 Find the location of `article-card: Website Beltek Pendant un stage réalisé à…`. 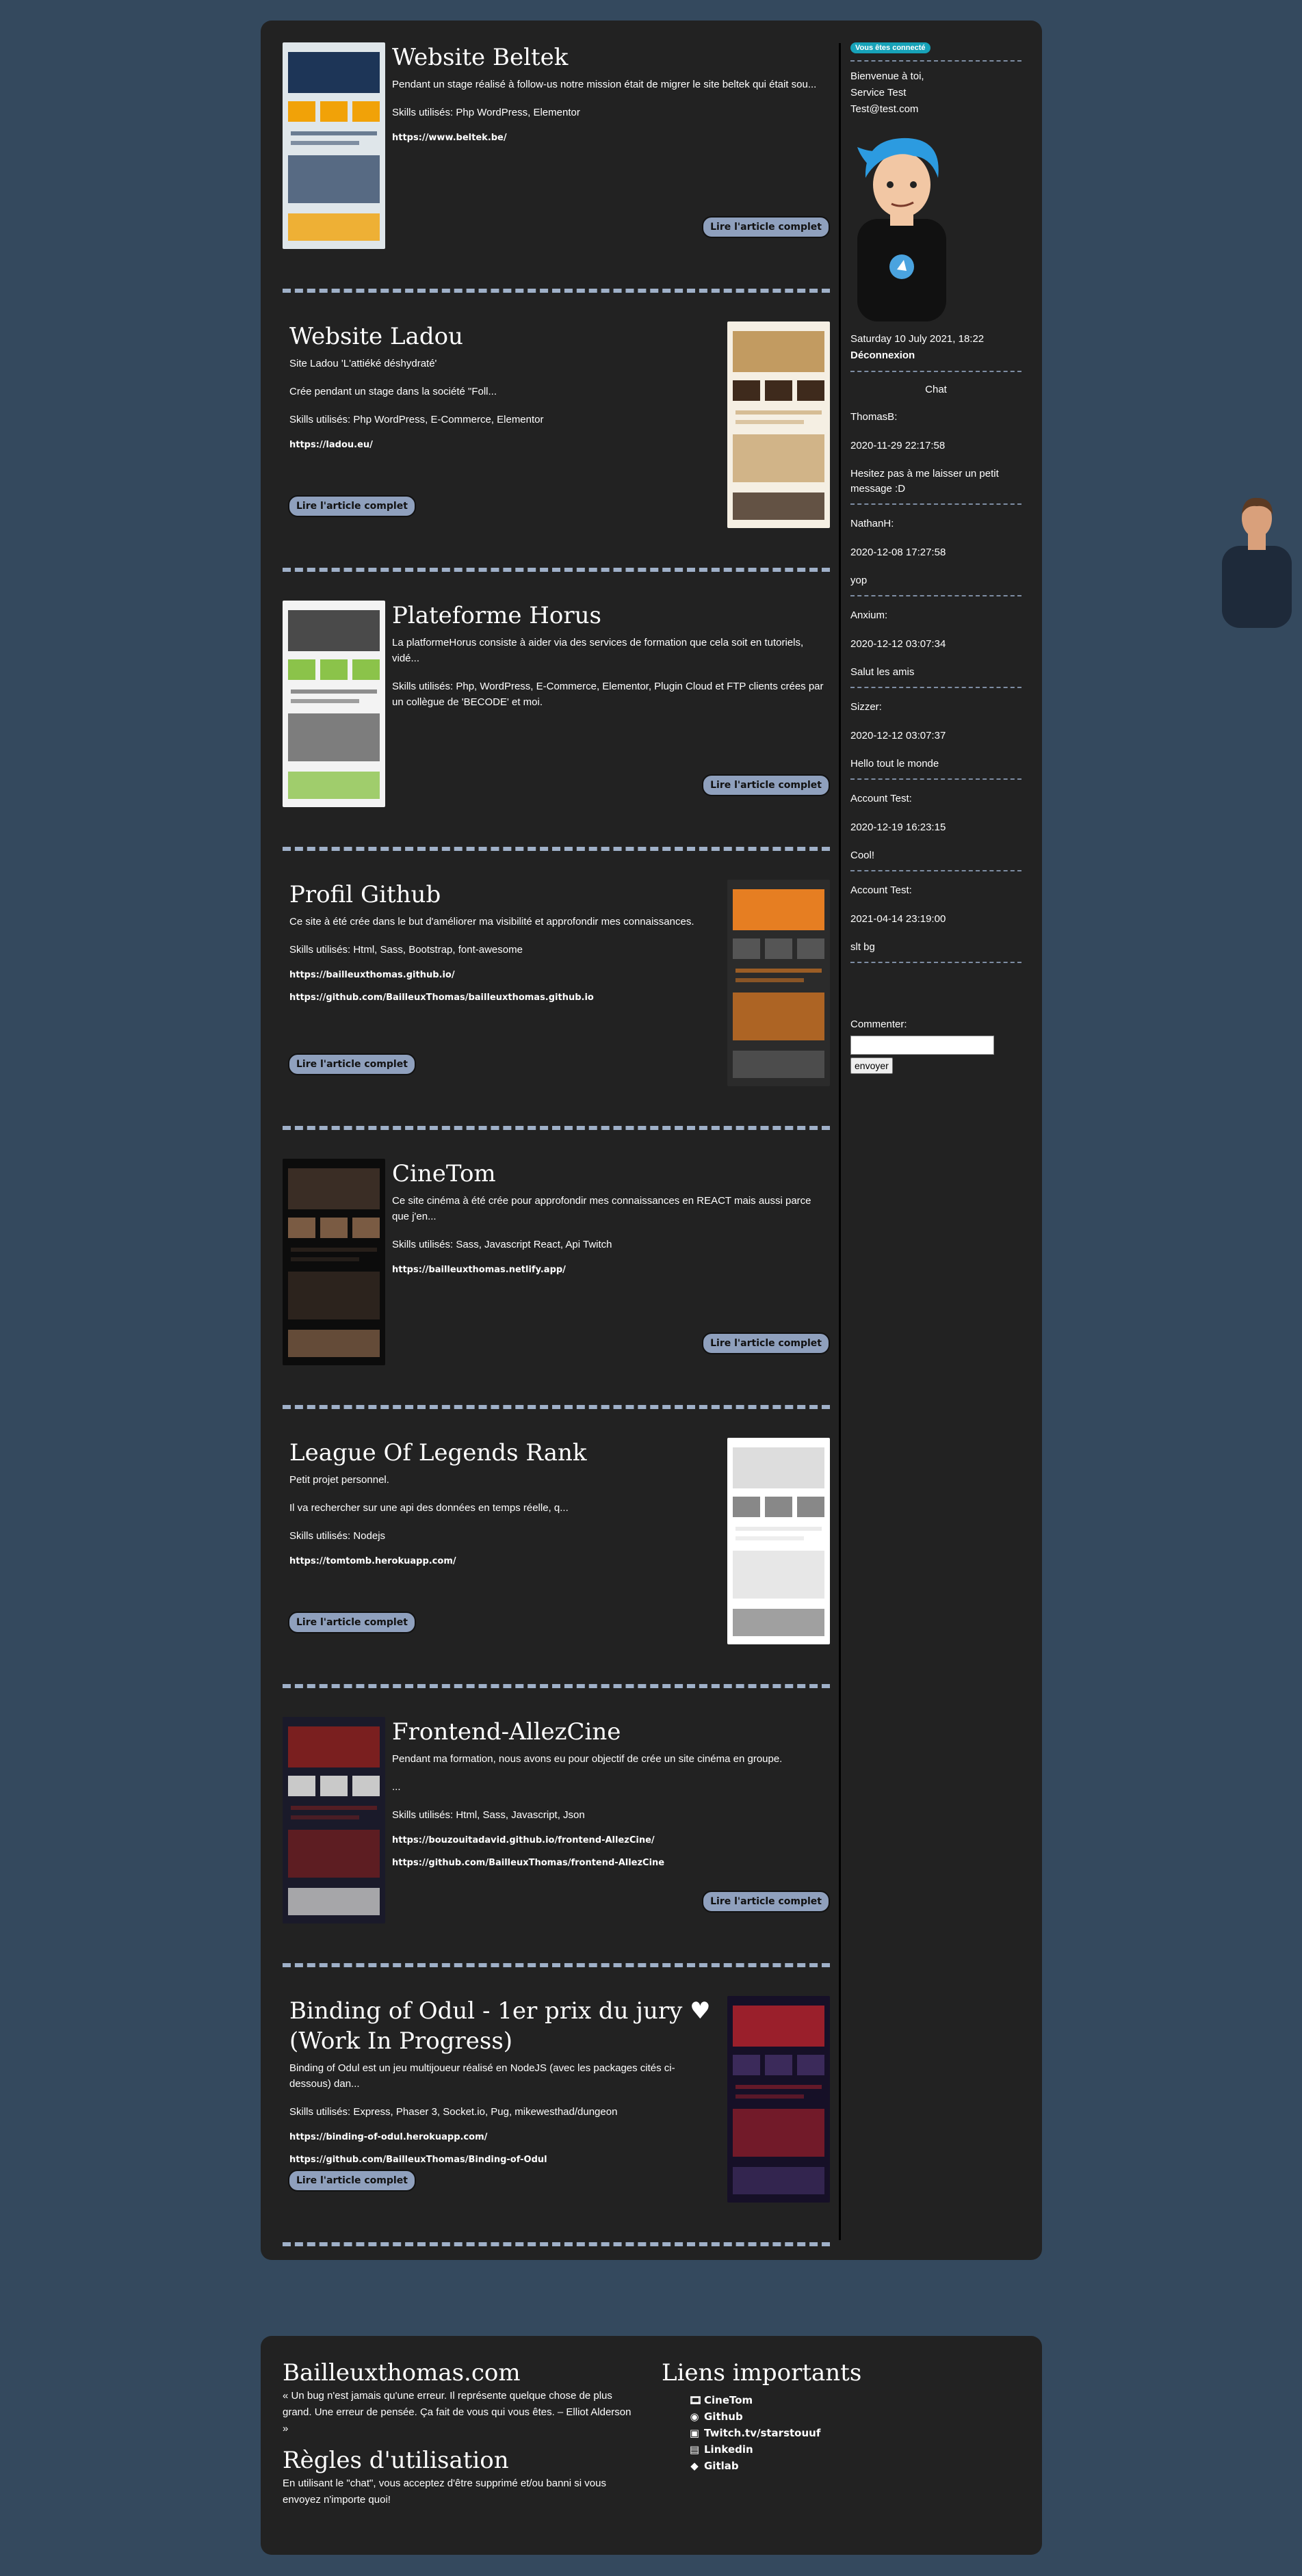

article-card: Website Beltek Pendant un stage réalisé à… is located at coordinates (556, 160).